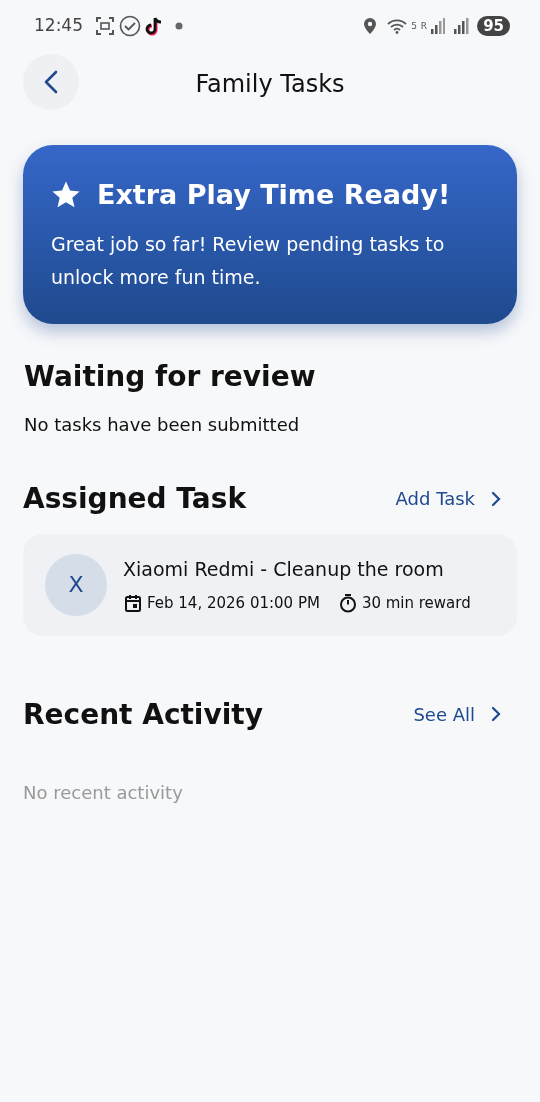  Describe the element at coordinates (51, 82) in the screenshot. I see `back-icon` at that location.